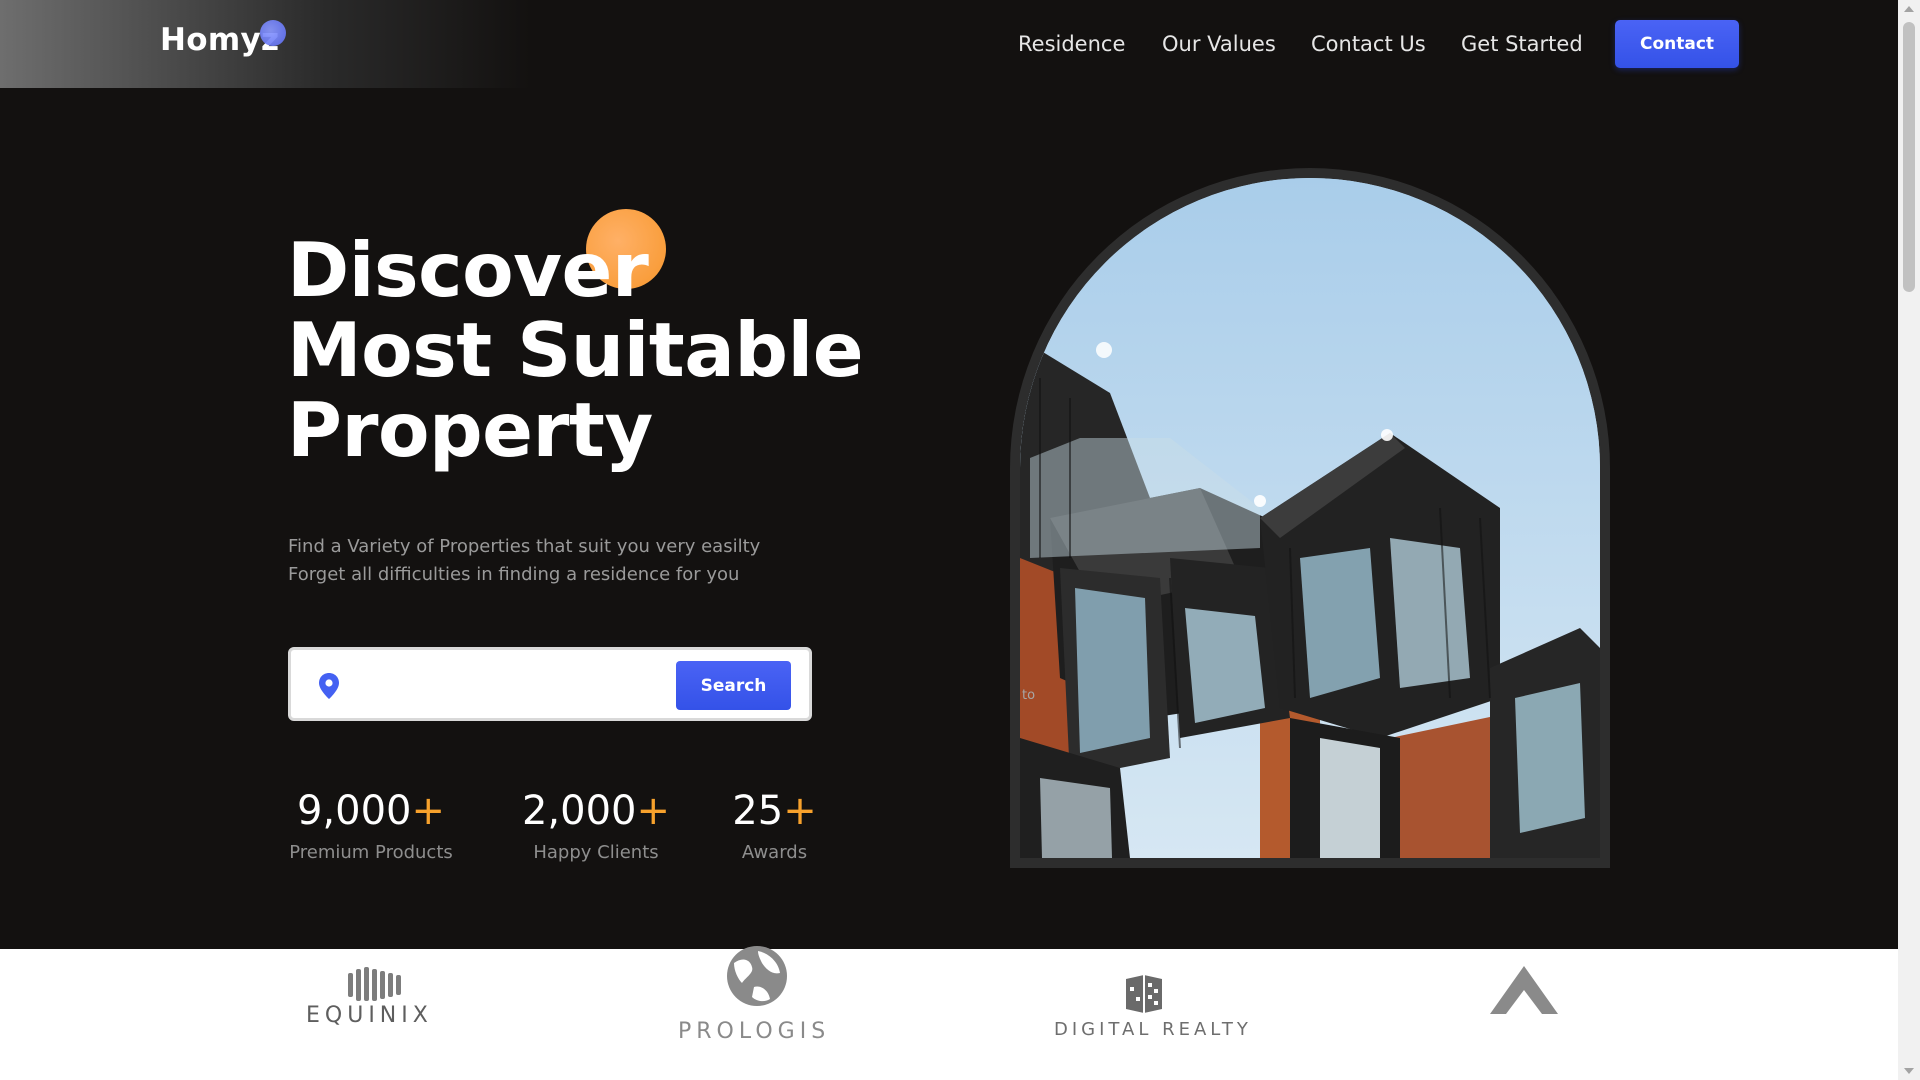 This screenshot has height=1080, width=1920. I want to click on stat-awards: 25+ Awards, so click(774, 824).